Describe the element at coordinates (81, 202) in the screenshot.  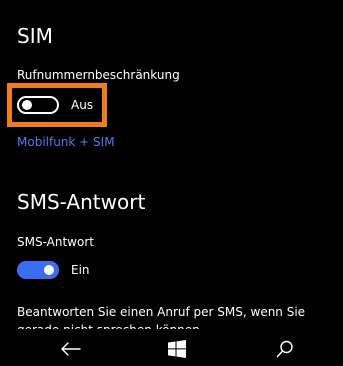
I see `sms-reply-section-title: SMS-Antwort` at that location.